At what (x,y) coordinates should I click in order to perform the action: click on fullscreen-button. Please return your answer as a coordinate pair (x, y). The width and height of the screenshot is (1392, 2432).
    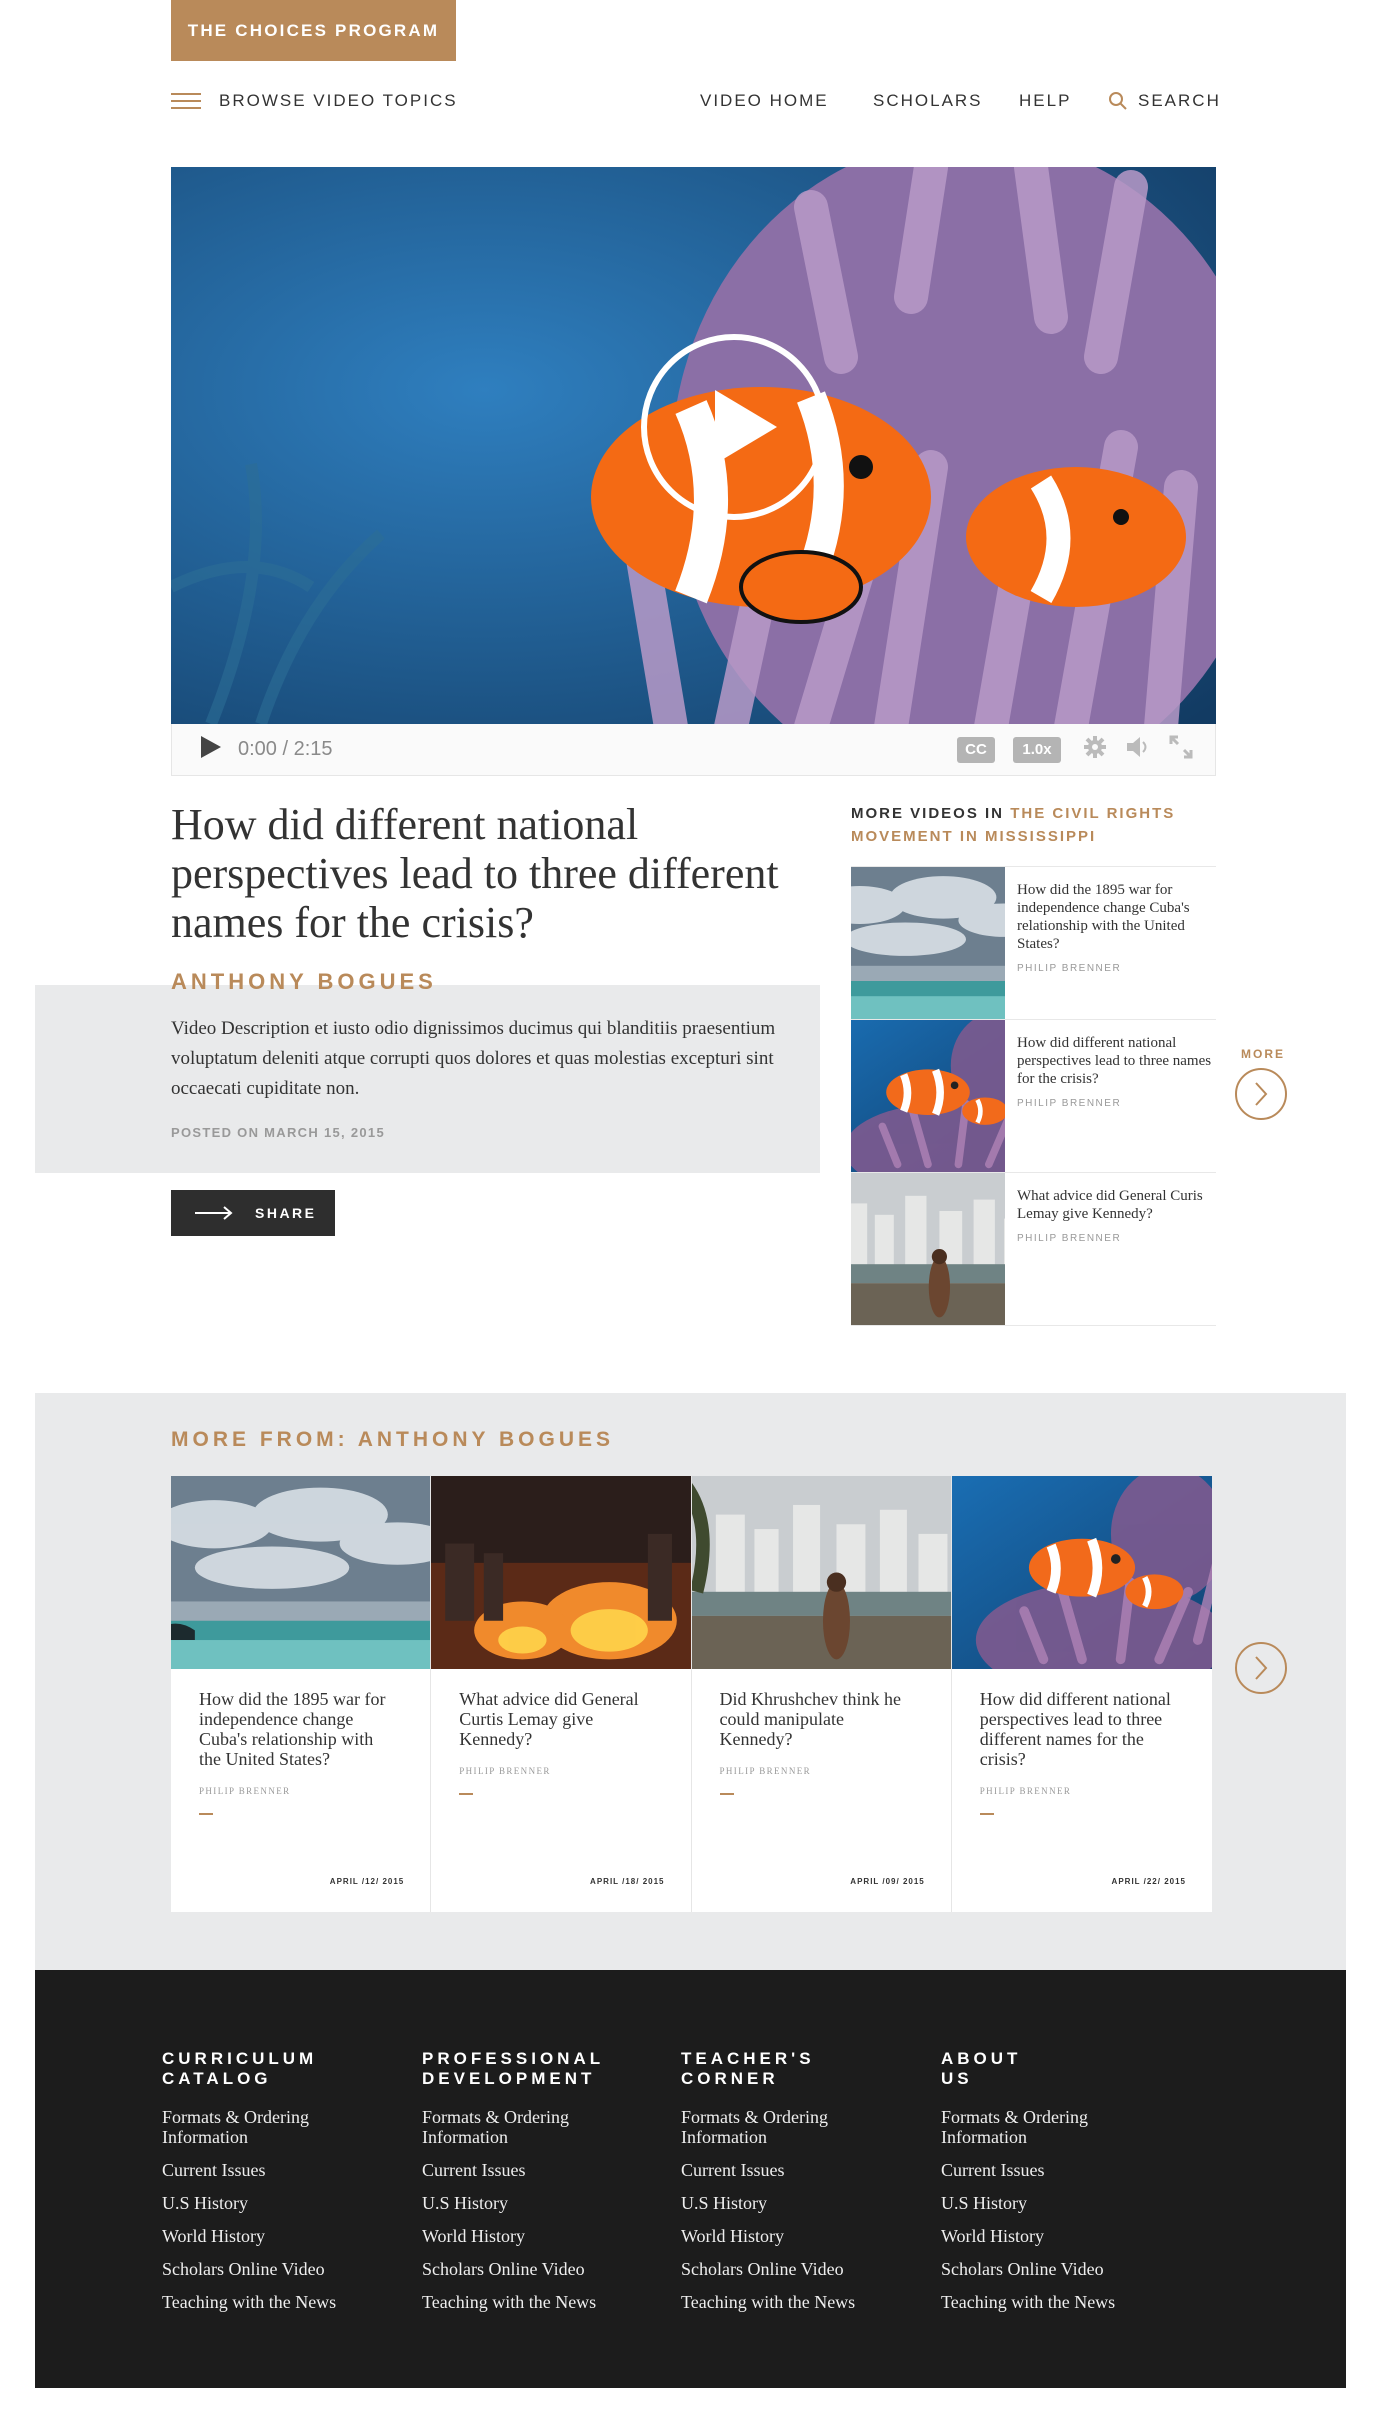
    Looking at the image, I should click on (1181, 749).